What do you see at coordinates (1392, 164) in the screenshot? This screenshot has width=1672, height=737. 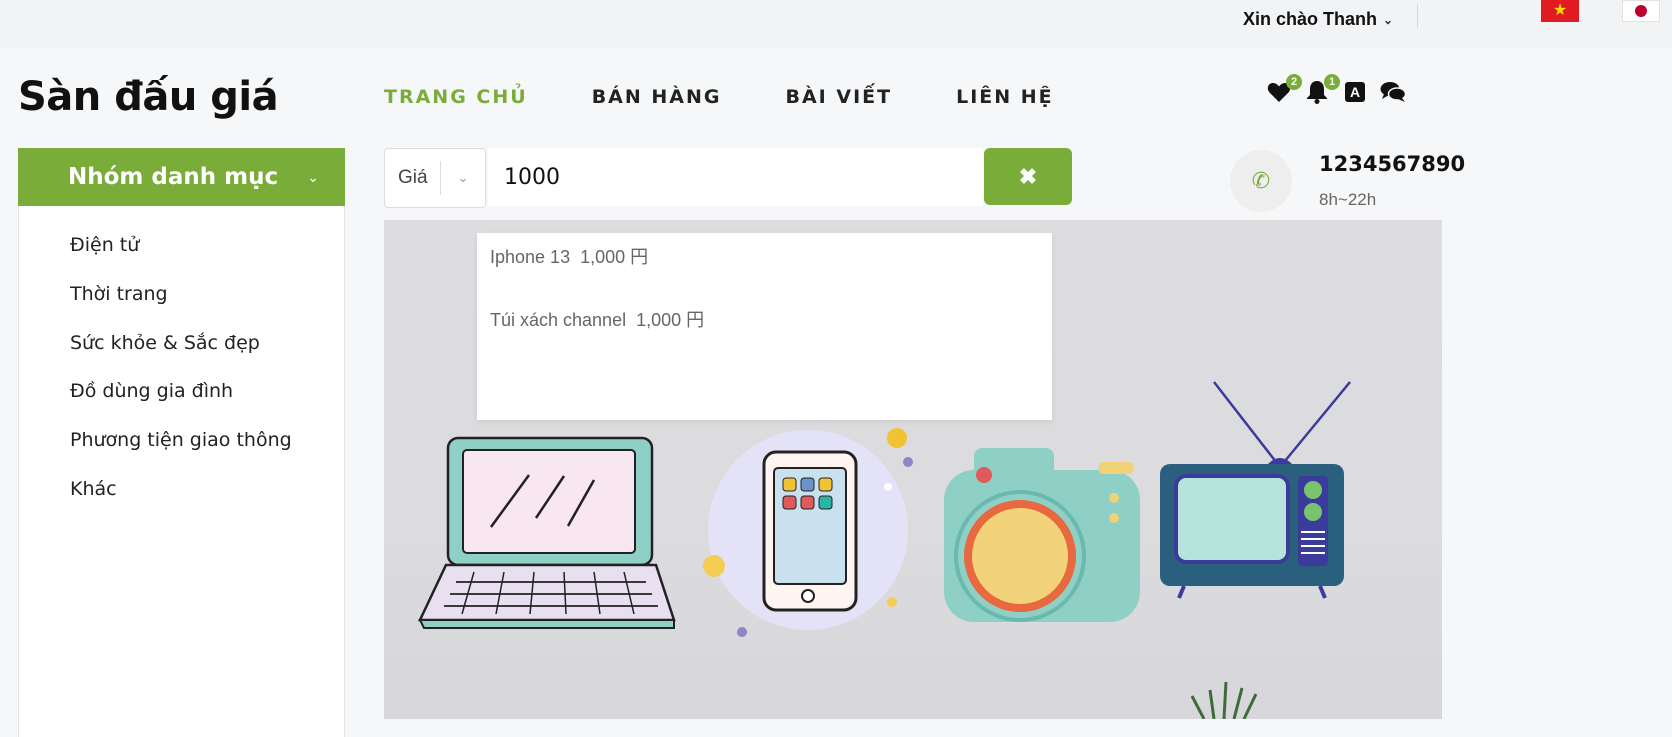 I see `contact-phone: 1234567890` at bounding box center [1392, 164].